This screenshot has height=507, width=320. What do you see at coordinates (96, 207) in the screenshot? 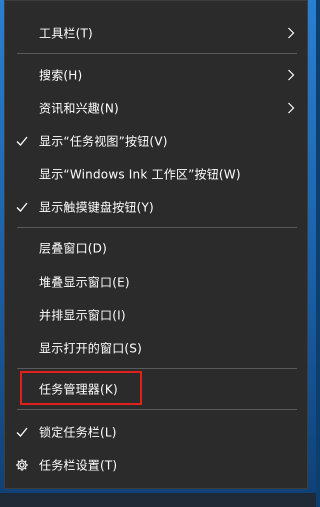
I see `menu-item-label: 显示触摸键盘按钮(Y)` at bounding box center [96, 207].